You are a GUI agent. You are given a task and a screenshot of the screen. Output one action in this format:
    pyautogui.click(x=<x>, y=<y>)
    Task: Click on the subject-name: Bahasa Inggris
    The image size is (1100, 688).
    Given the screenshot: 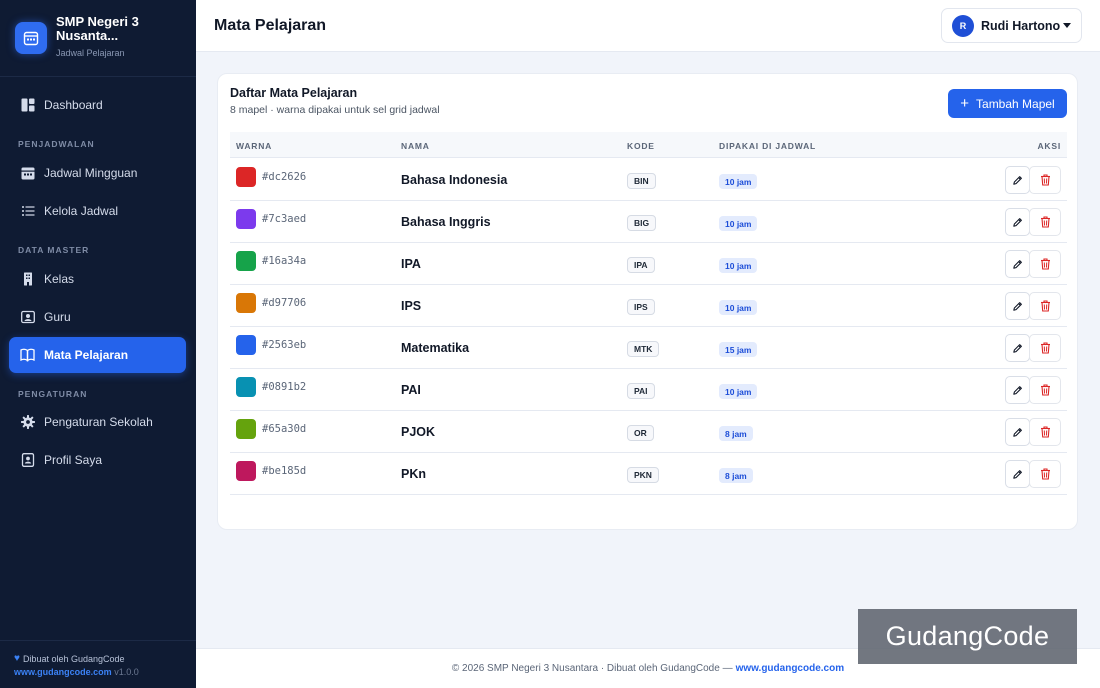 What is the action you would take?
    pyautogui.click(x=446, y=222)
    